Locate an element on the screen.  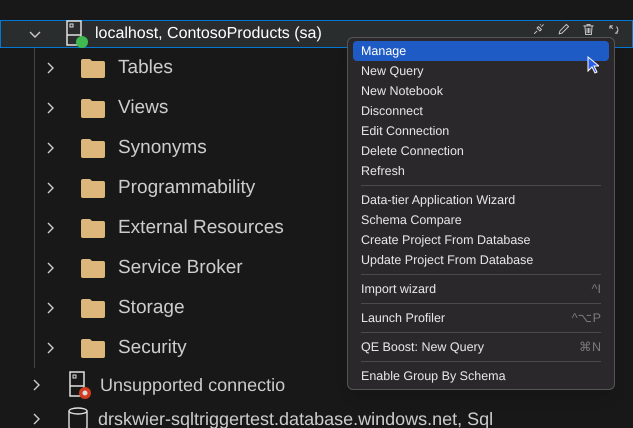
menu-item: Disconnect is located at coordinates (481, 111).